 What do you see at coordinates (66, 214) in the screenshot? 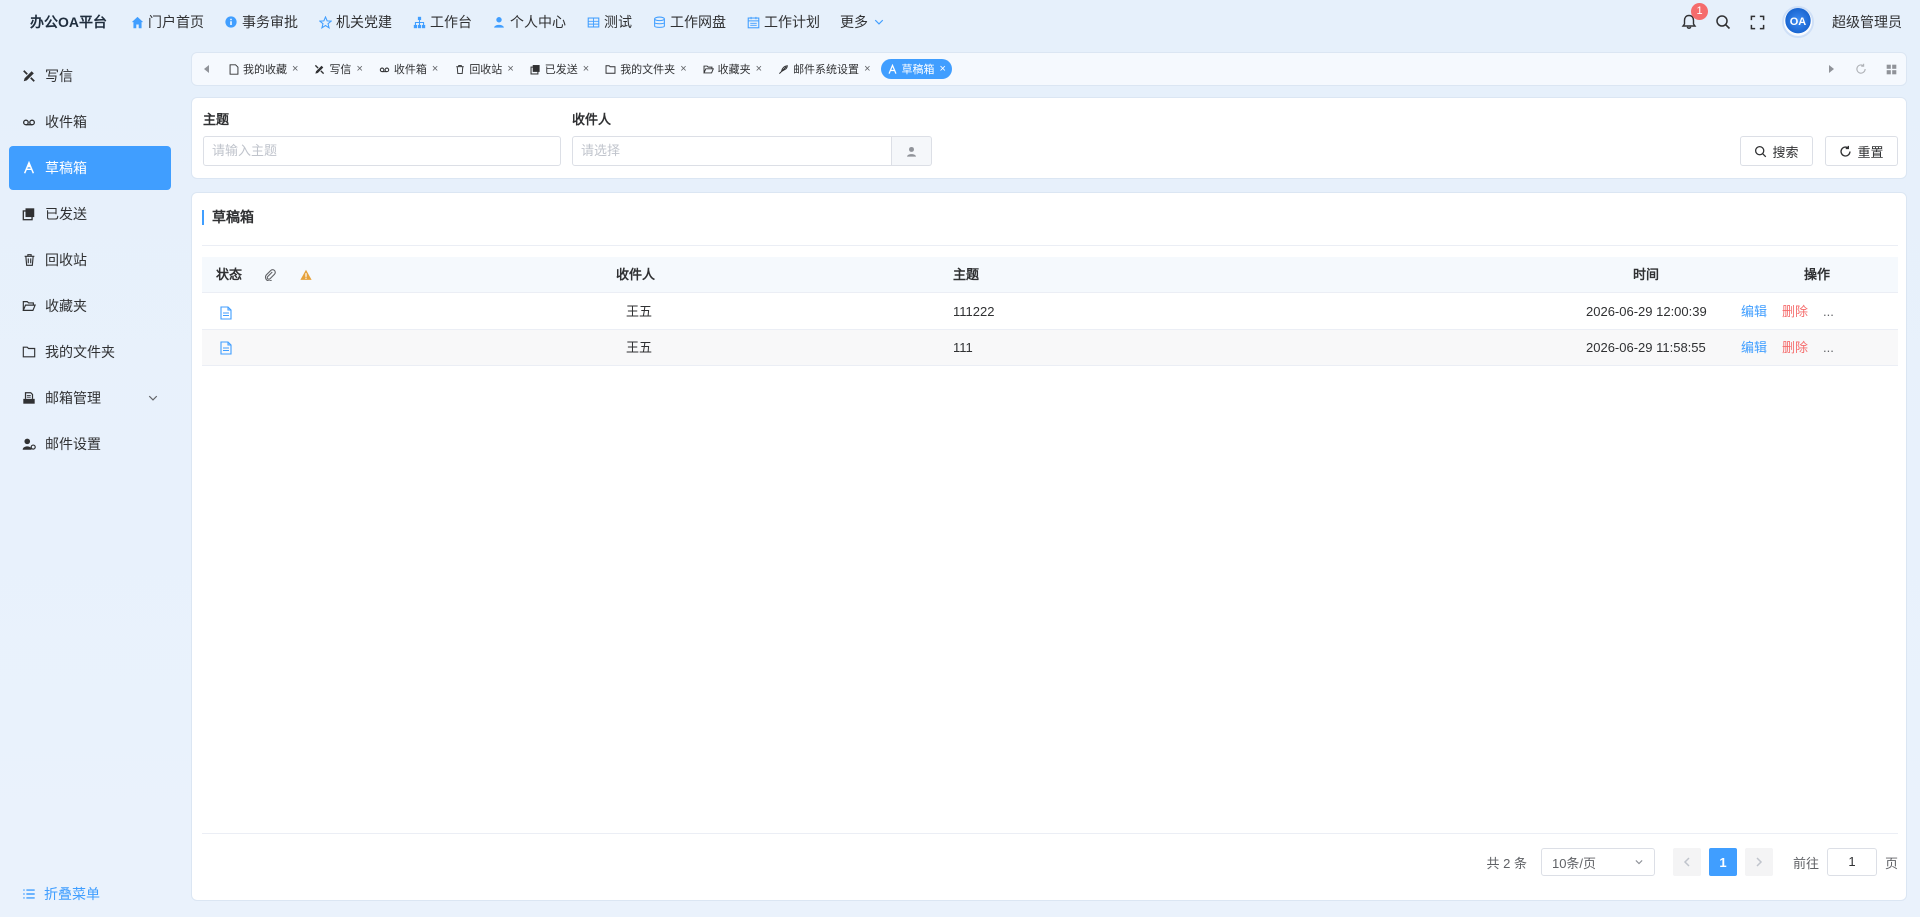
I see `sidebar-item-label: 已发送` at bounding box center [66, 214].